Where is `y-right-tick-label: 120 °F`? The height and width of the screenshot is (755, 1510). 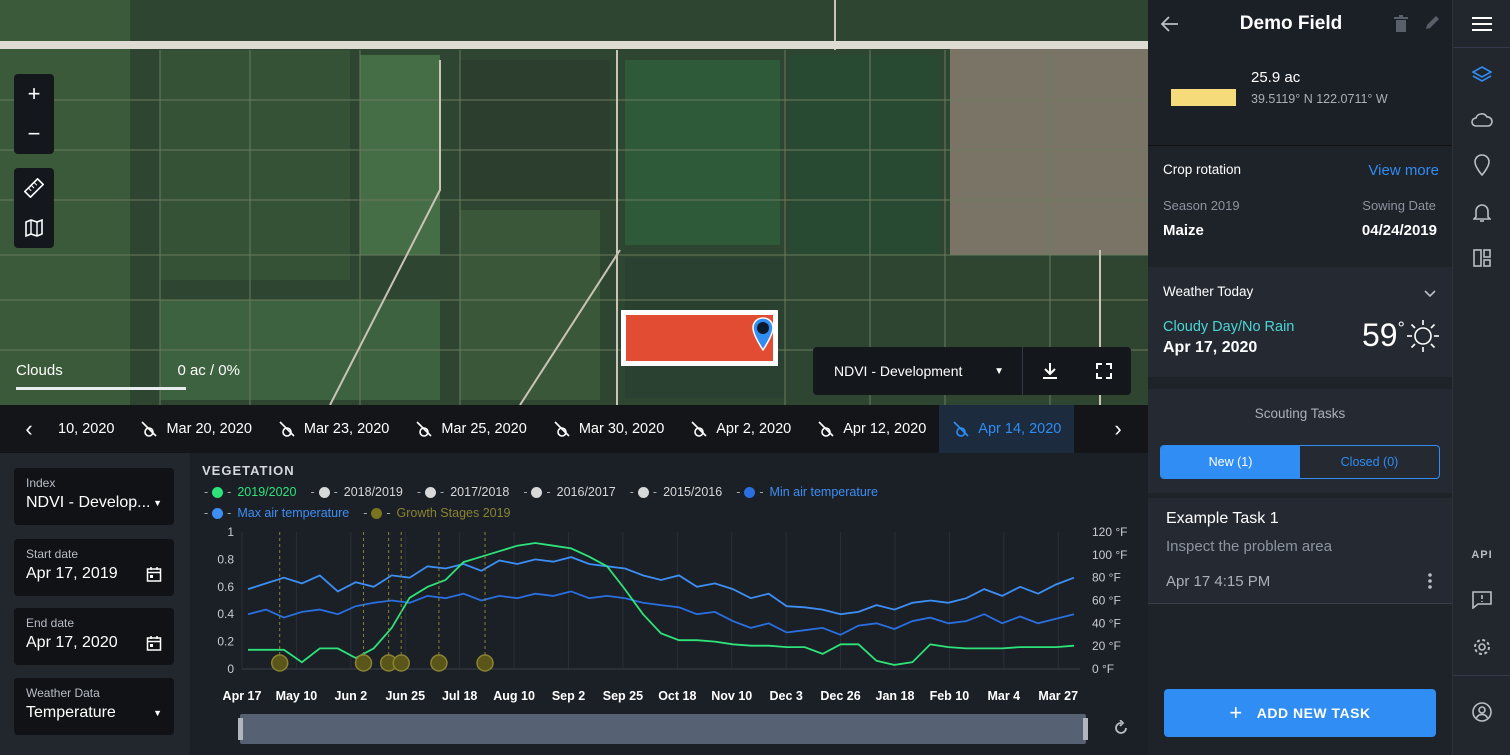
y-right-tick-label: 120 °F is located at coordinates (1109, 532).